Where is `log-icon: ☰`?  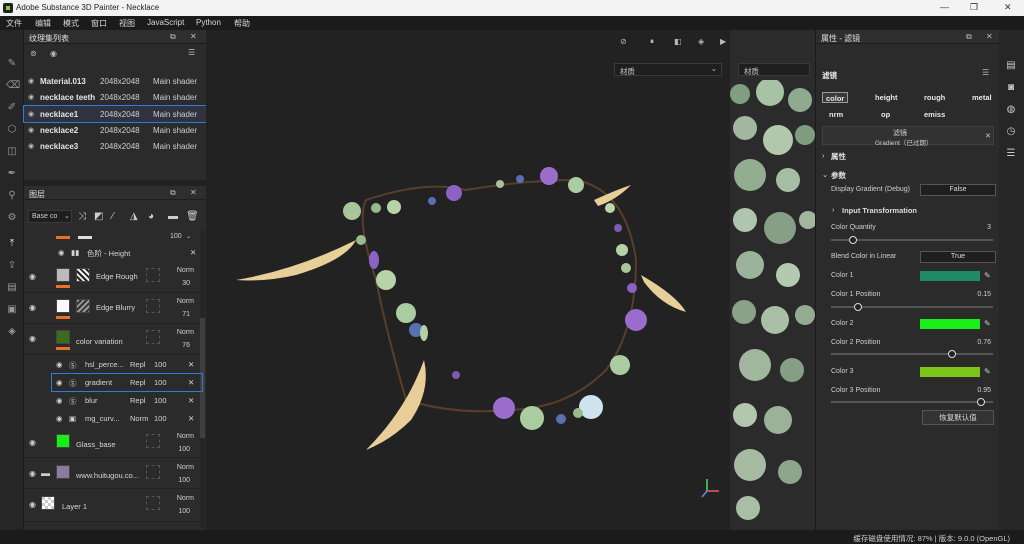
log-icon: ☰ is located at coordinates (1011, 154).